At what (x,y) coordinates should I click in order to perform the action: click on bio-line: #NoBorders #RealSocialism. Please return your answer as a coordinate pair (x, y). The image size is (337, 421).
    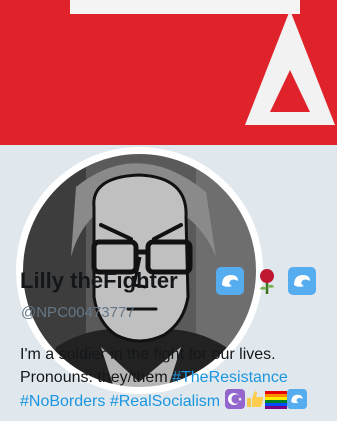
    Looking at the image, I should click on (178, 402).